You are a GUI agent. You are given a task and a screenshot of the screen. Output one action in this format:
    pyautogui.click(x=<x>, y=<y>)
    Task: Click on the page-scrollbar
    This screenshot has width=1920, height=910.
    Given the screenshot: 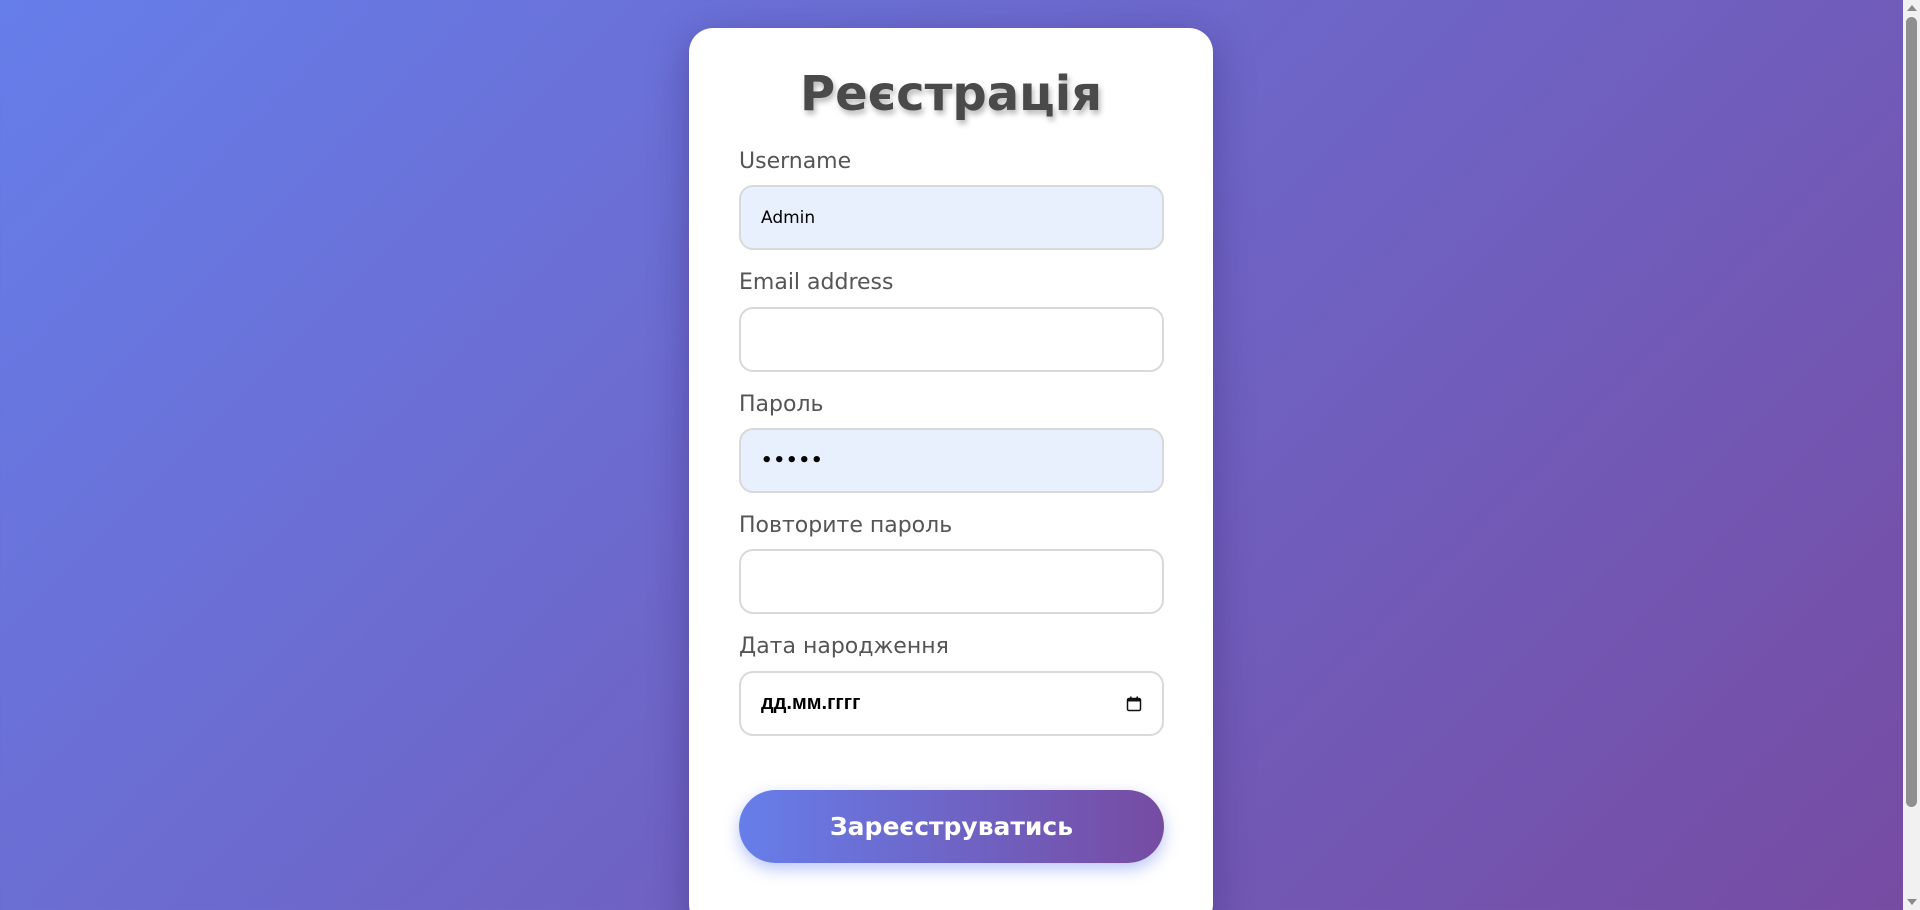 What is the action you would take?
    pyautogui.click(x=1911, y=455)
    